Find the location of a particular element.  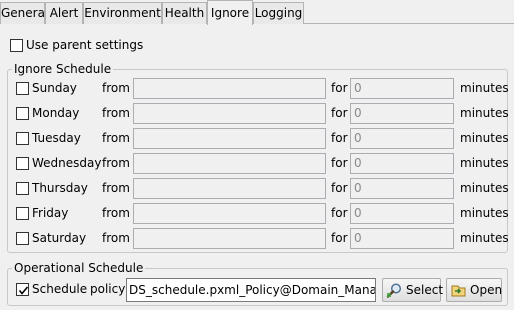

sunday-minutes-label: minutes is located at coordinates (484, 88).